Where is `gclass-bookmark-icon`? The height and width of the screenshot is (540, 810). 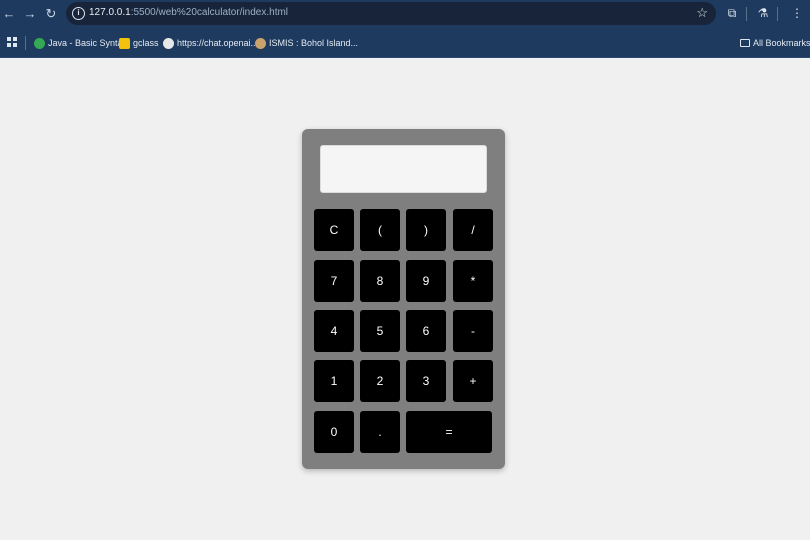 gclass-bookmark-icon is located at coordinates (124, 43).